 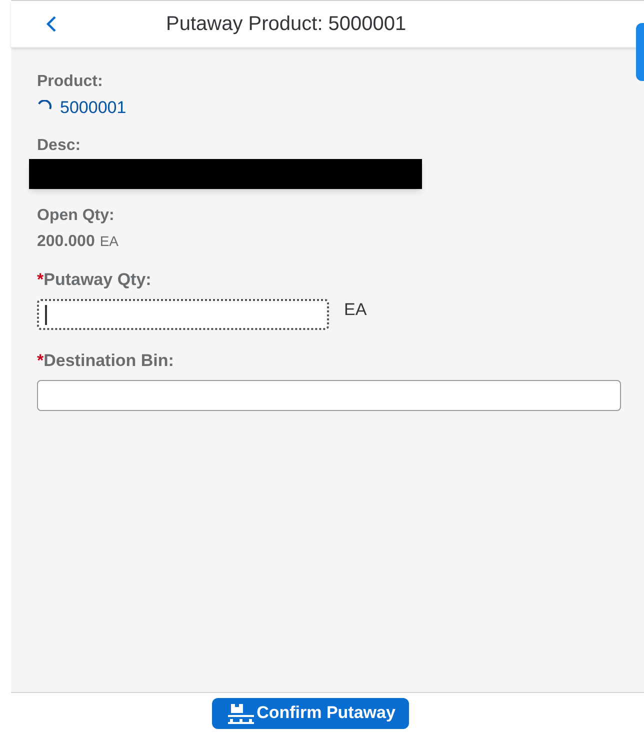 What do you see at coordinates (311, 713) in the screenshot?
I see `confirm-putaway-button: Confirm Putaway` at bounding box center [311, 713].